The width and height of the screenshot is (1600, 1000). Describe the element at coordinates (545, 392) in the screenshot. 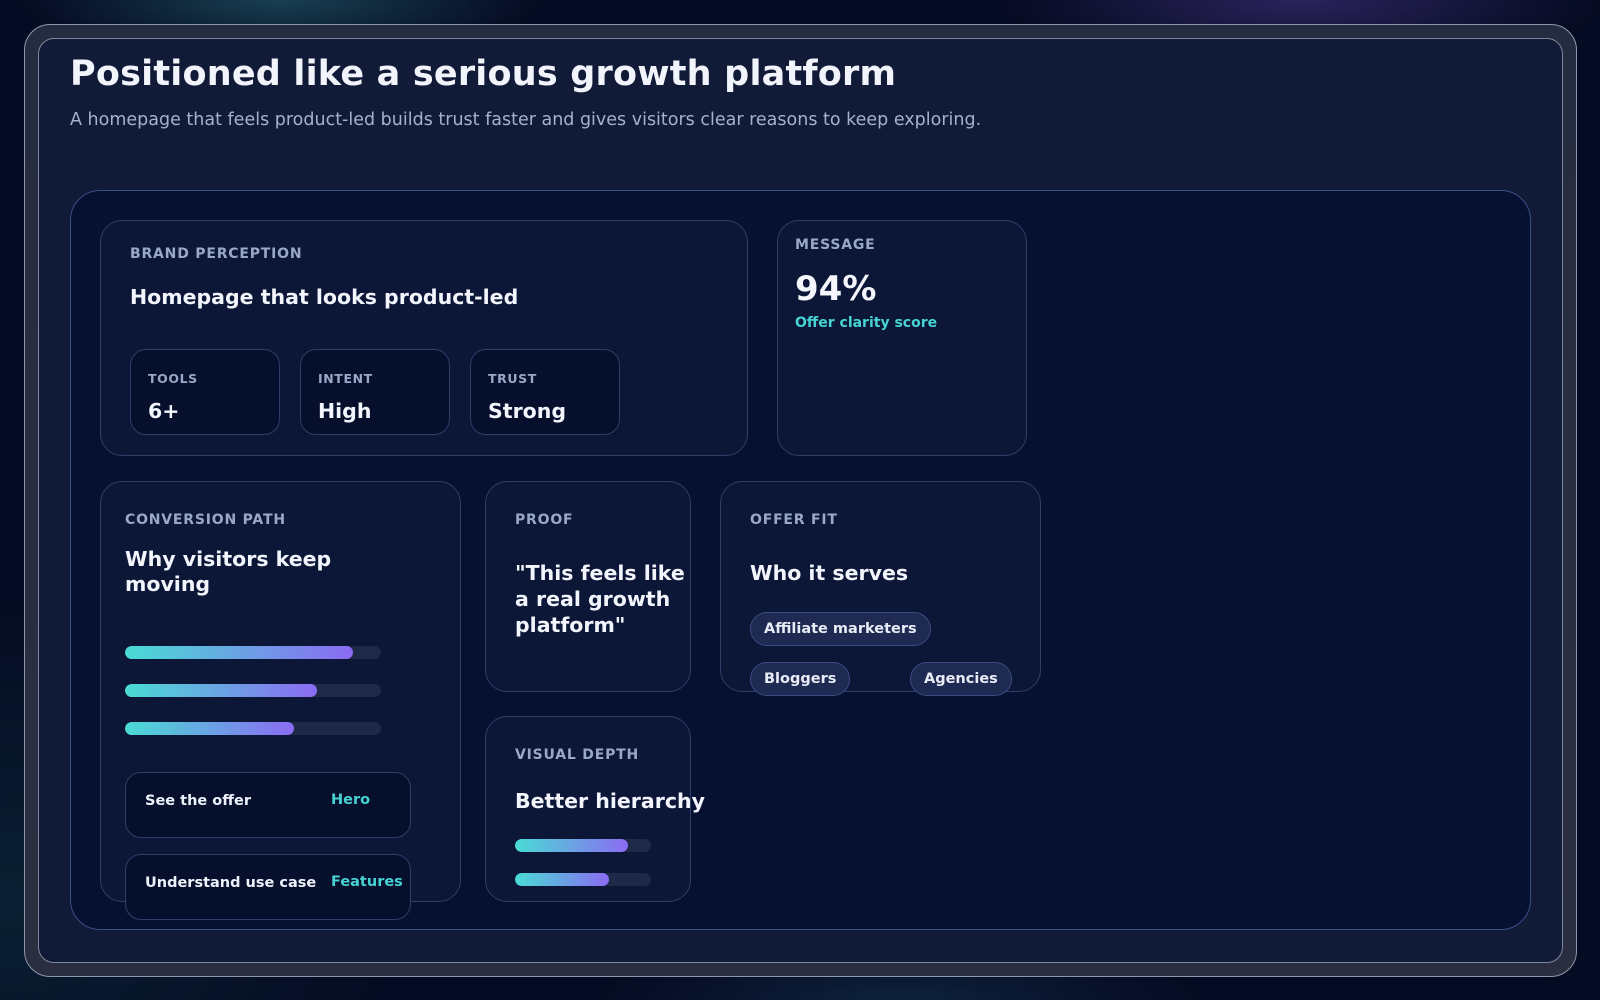

I see `stat-trust: TRUST Strong` at that location.